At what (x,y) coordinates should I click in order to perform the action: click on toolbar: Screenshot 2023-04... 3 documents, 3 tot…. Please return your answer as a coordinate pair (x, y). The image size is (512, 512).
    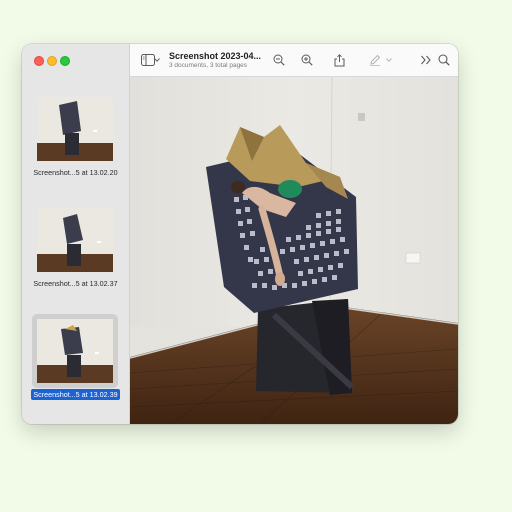
    Looking at the image, I should click on (294, 60).